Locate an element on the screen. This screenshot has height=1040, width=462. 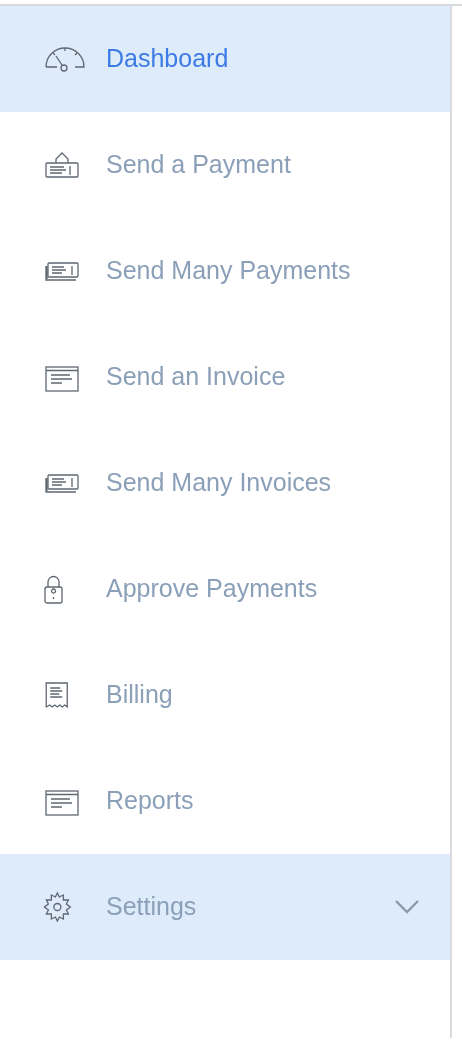
sidebar-item: Send an Invoice is located at coordinates (225, 377).